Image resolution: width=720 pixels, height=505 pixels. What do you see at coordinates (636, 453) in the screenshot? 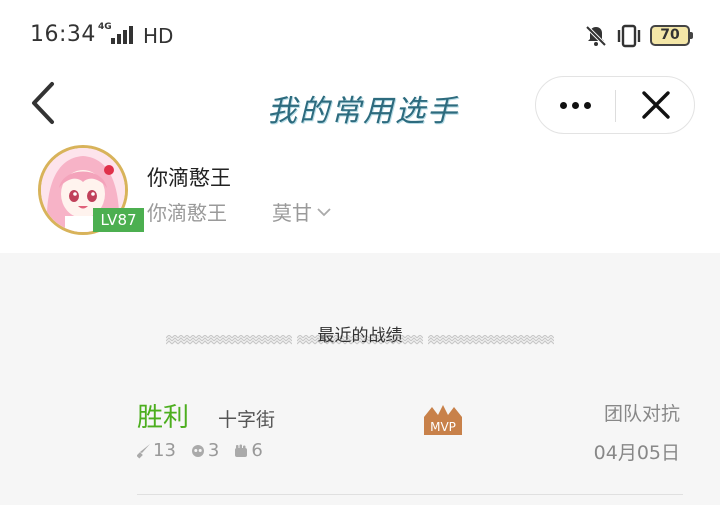
I see `match-date: 04月05日` at bounding box center [636, 453].